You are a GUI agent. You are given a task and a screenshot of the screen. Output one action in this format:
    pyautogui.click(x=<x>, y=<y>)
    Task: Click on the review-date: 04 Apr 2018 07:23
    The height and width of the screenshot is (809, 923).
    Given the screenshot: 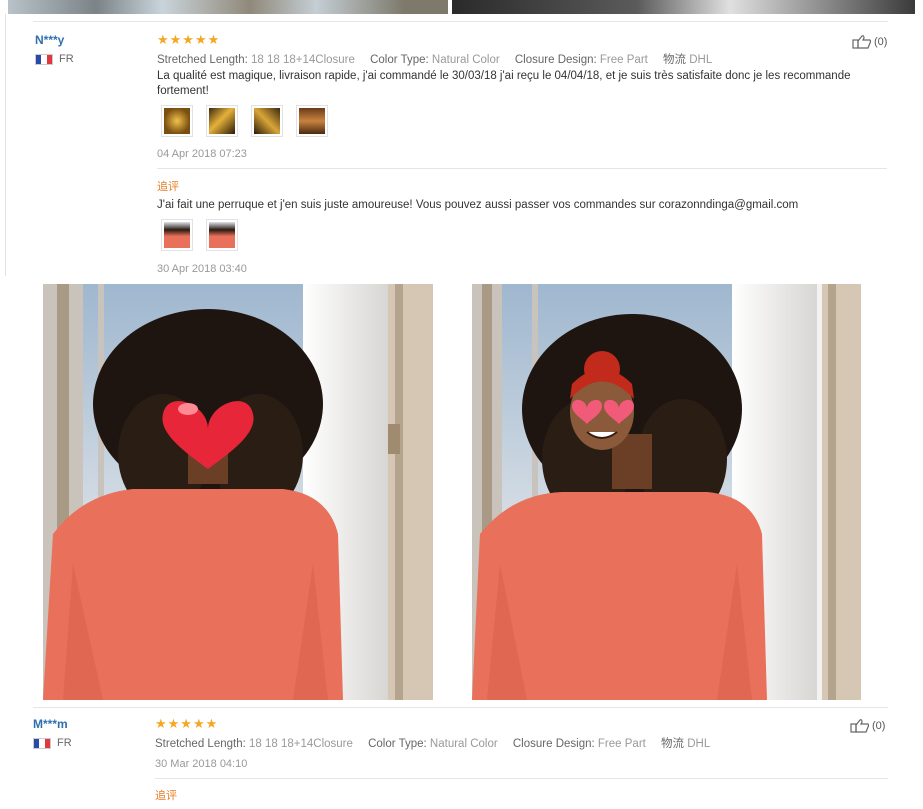 What is the action you would take?
    pyautogui.click(x=202, y=154)
    